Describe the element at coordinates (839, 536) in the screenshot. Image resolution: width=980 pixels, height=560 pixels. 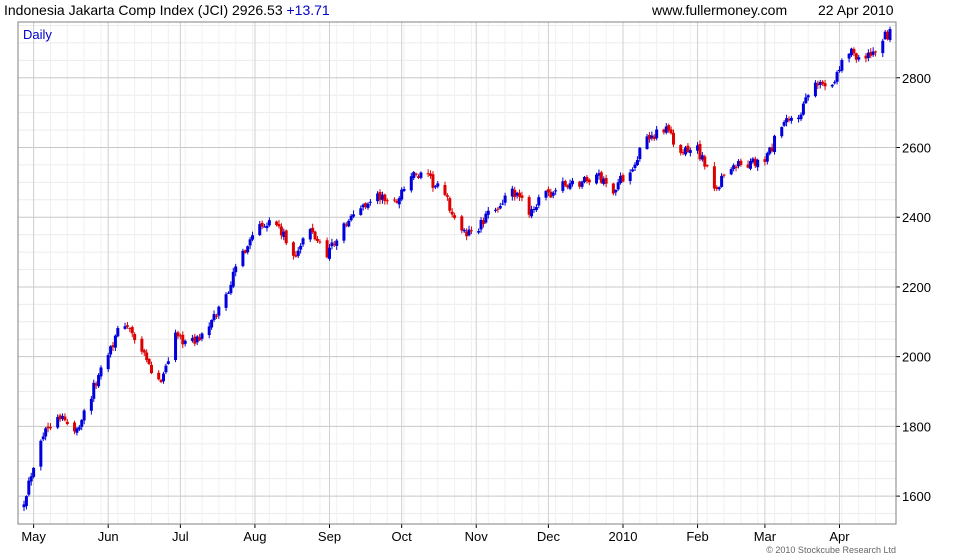
I see `x-tick-label: Apr` at that location.